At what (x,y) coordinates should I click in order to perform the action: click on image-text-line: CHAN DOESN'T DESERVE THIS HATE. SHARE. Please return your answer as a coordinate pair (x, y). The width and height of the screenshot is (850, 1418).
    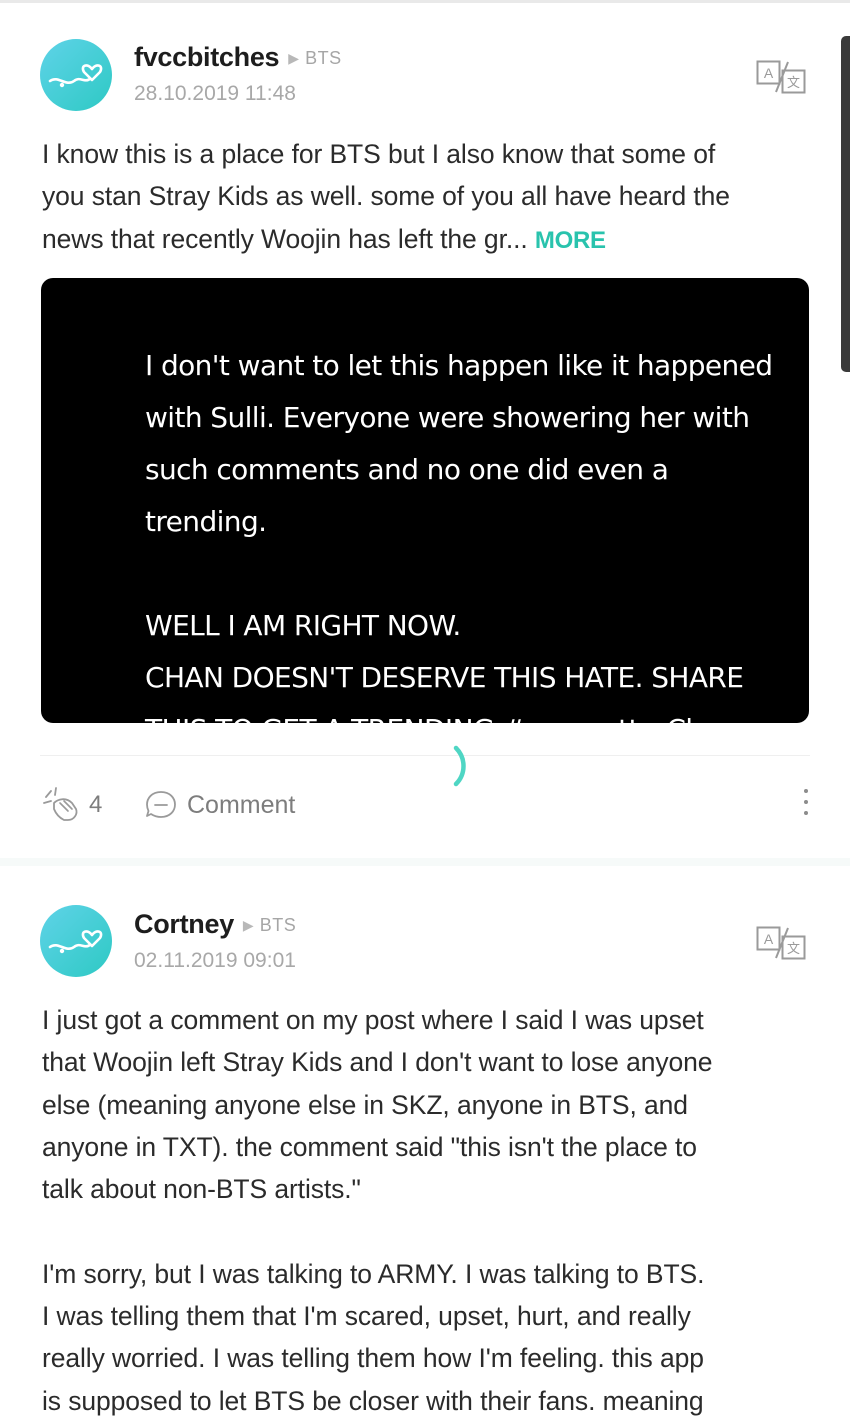
    Looking at the image, I should click on (444, 677).